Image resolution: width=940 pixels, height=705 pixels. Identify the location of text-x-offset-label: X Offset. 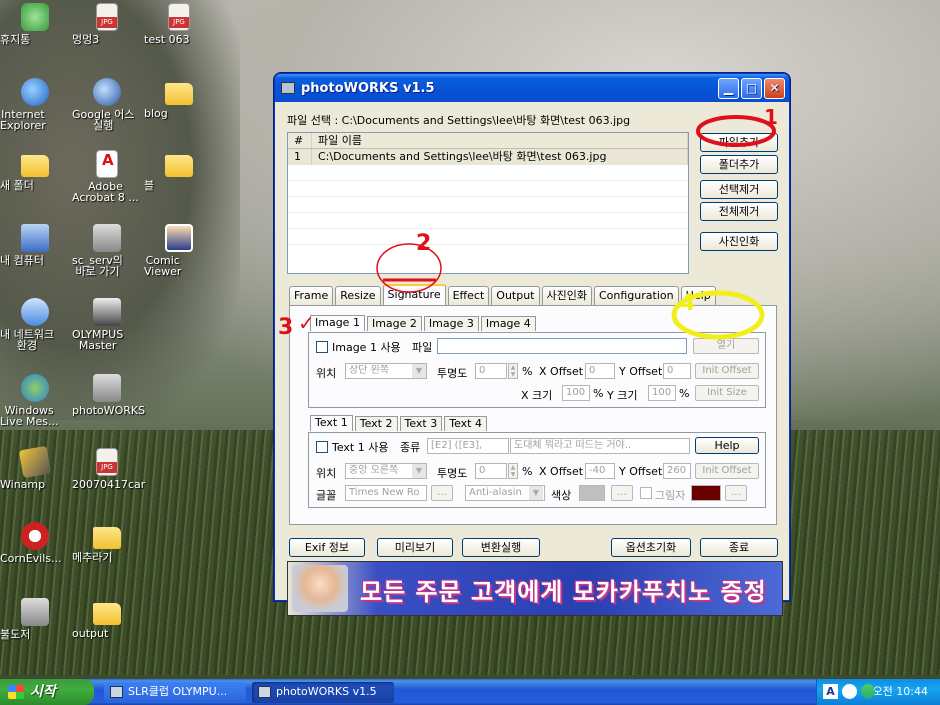
(561, 471).